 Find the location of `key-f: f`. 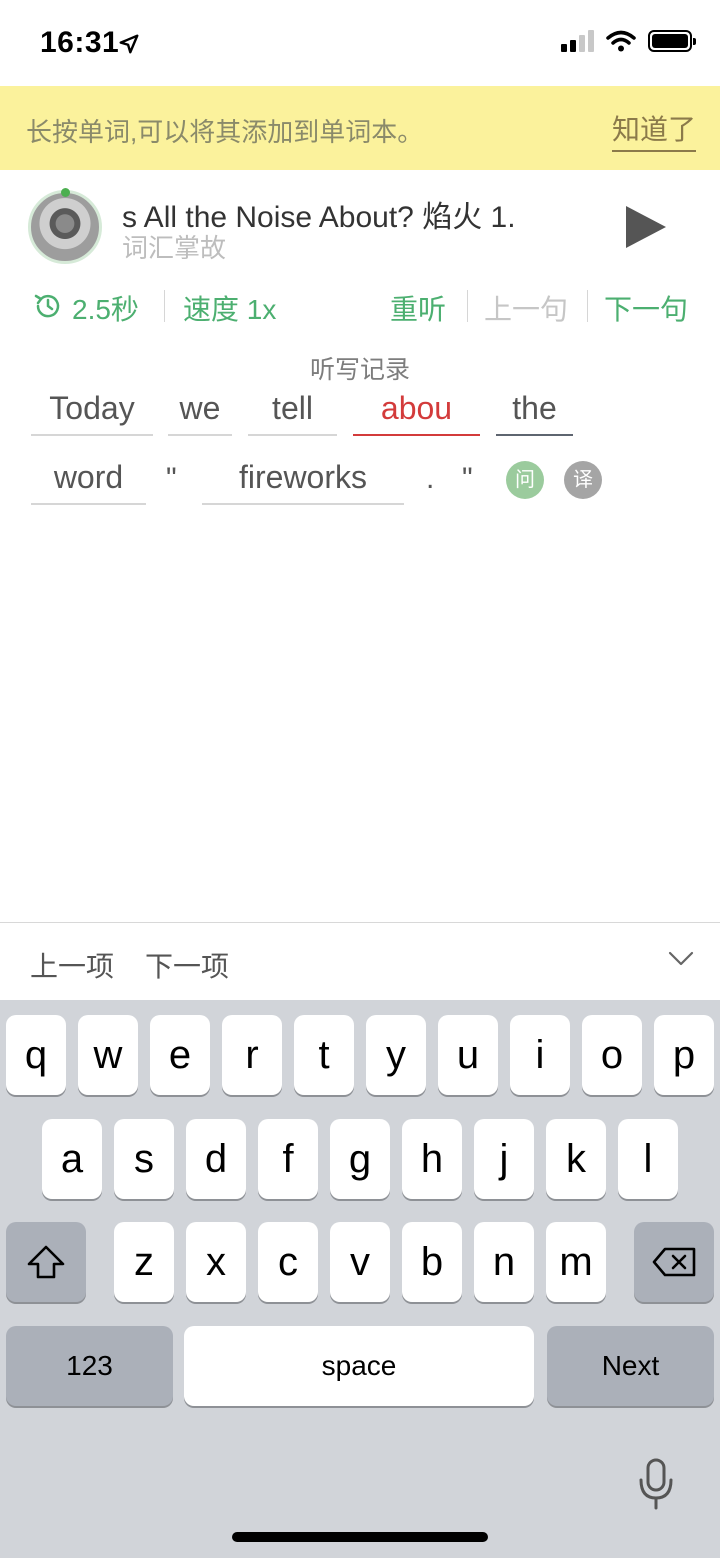

key-f: f is located at coordinates (288, 1159).